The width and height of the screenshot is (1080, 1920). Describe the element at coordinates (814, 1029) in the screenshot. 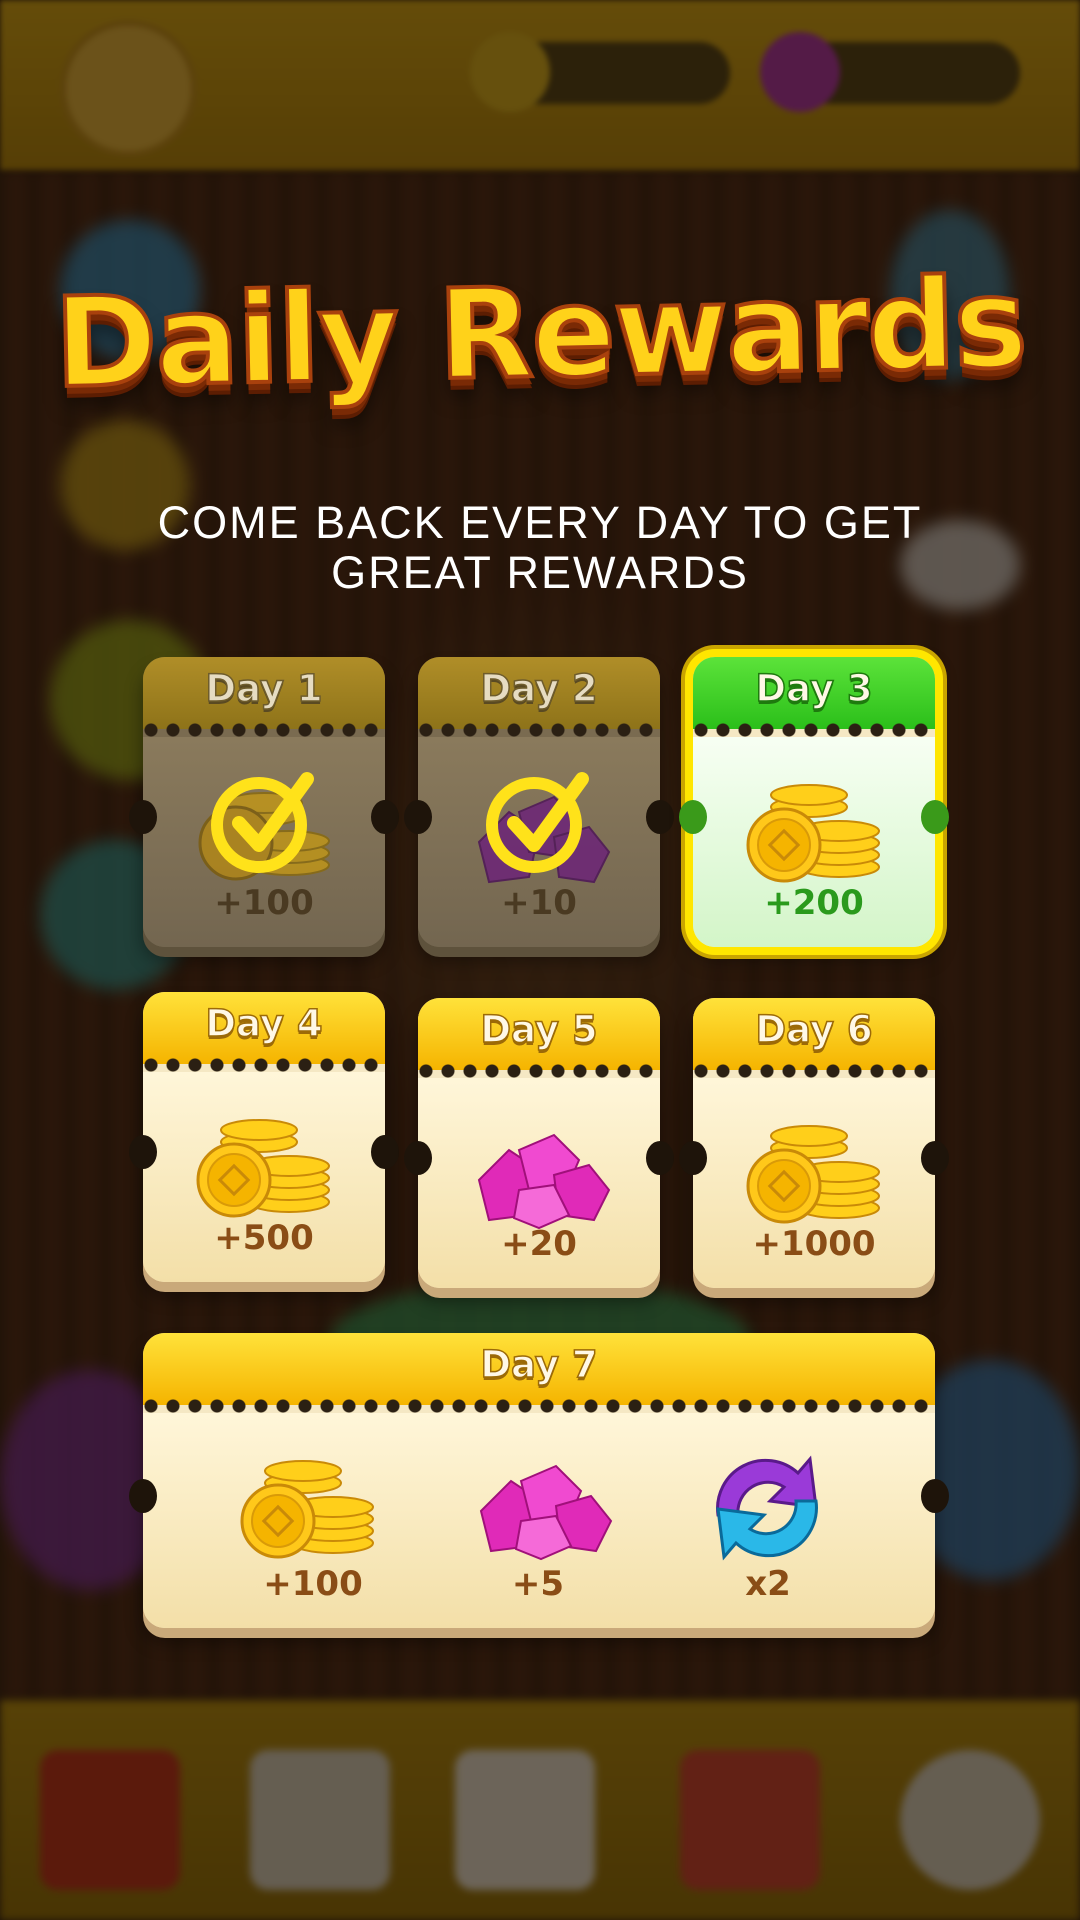

I see `day-label: Day 6` at that location.